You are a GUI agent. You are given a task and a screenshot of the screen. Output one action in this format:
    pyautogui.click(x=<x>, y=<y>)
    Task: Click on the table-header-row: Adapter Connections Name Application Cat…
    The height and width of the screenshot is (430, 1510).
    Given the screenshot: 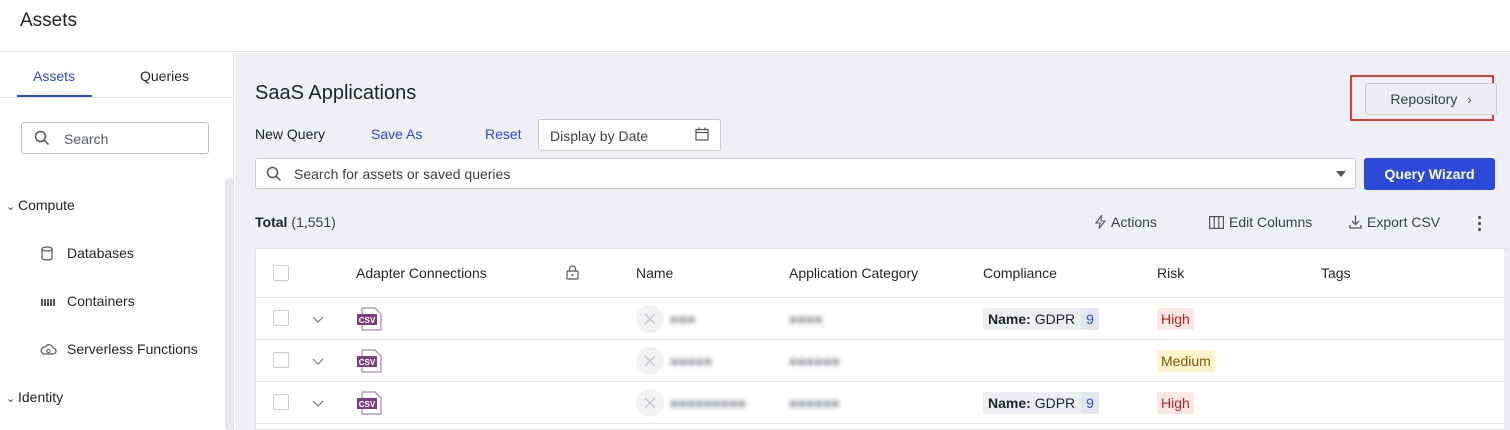 What is the action you would take?
    pyautogui.click(x=883, y=273)
    